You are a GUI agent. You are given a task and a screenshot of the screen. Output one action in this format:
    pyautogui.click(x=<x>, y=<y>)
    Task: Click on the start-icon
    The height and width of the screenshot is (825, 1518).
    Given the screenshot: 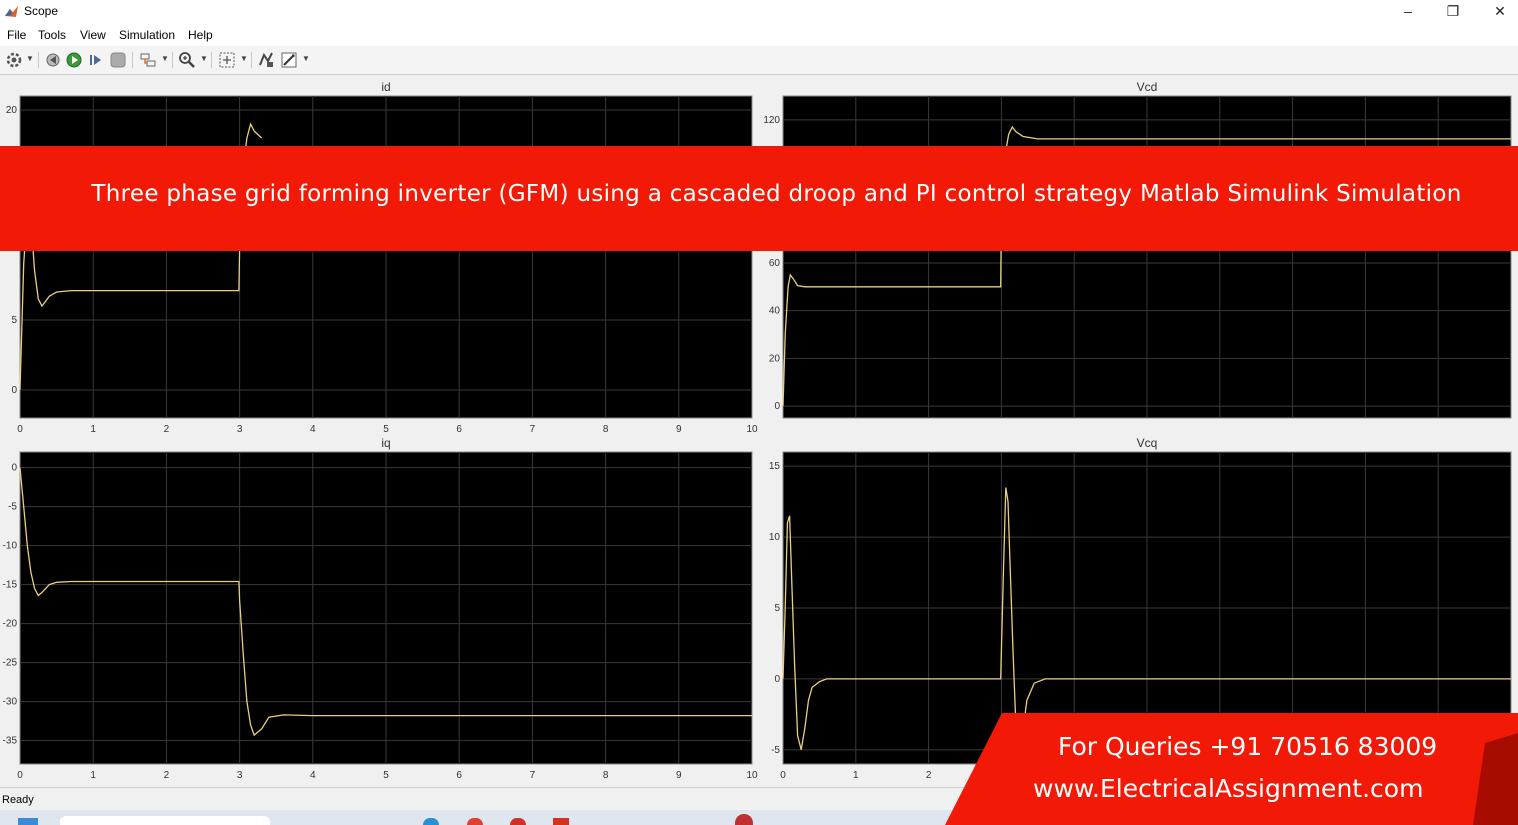 What is the action you would take?
    pyautogui.click(x=28, y=821)
    